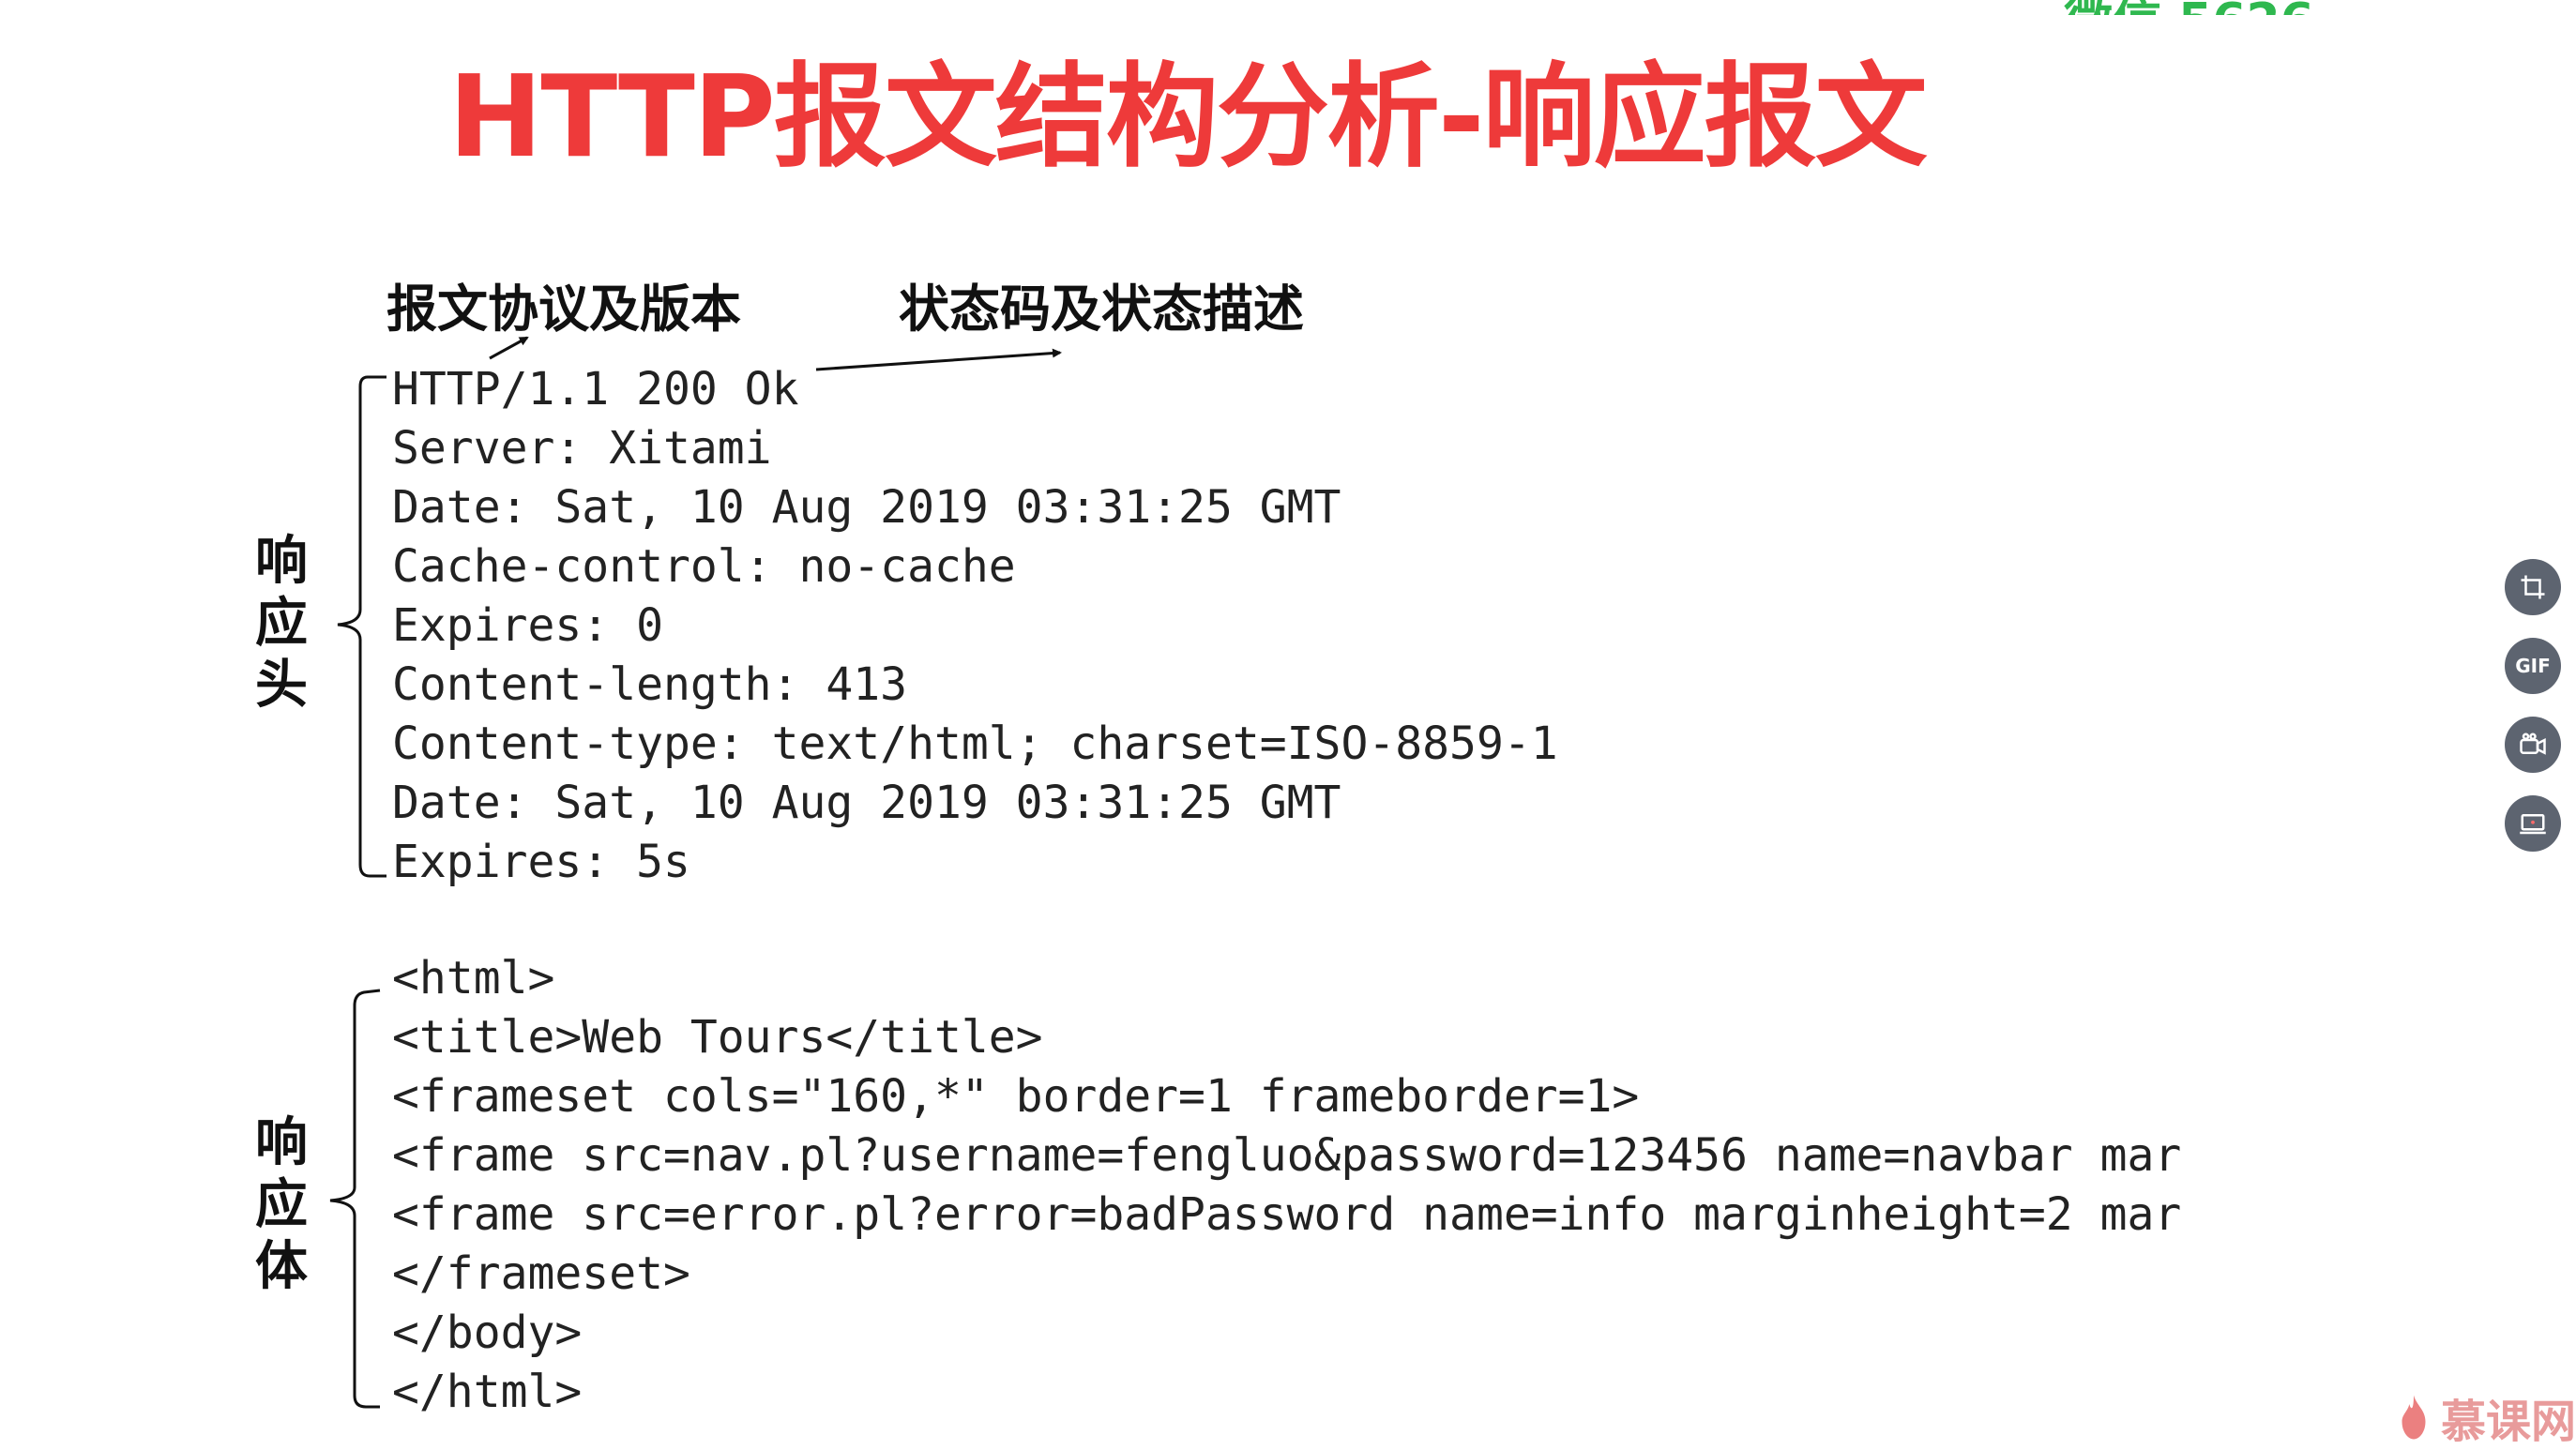 The height and width of the screenshot is (1450, 2576). What do you see at coordinates (487, 1392) in the screenshot?
I see `body-line: </html>` at bounding box center [487, 1392].